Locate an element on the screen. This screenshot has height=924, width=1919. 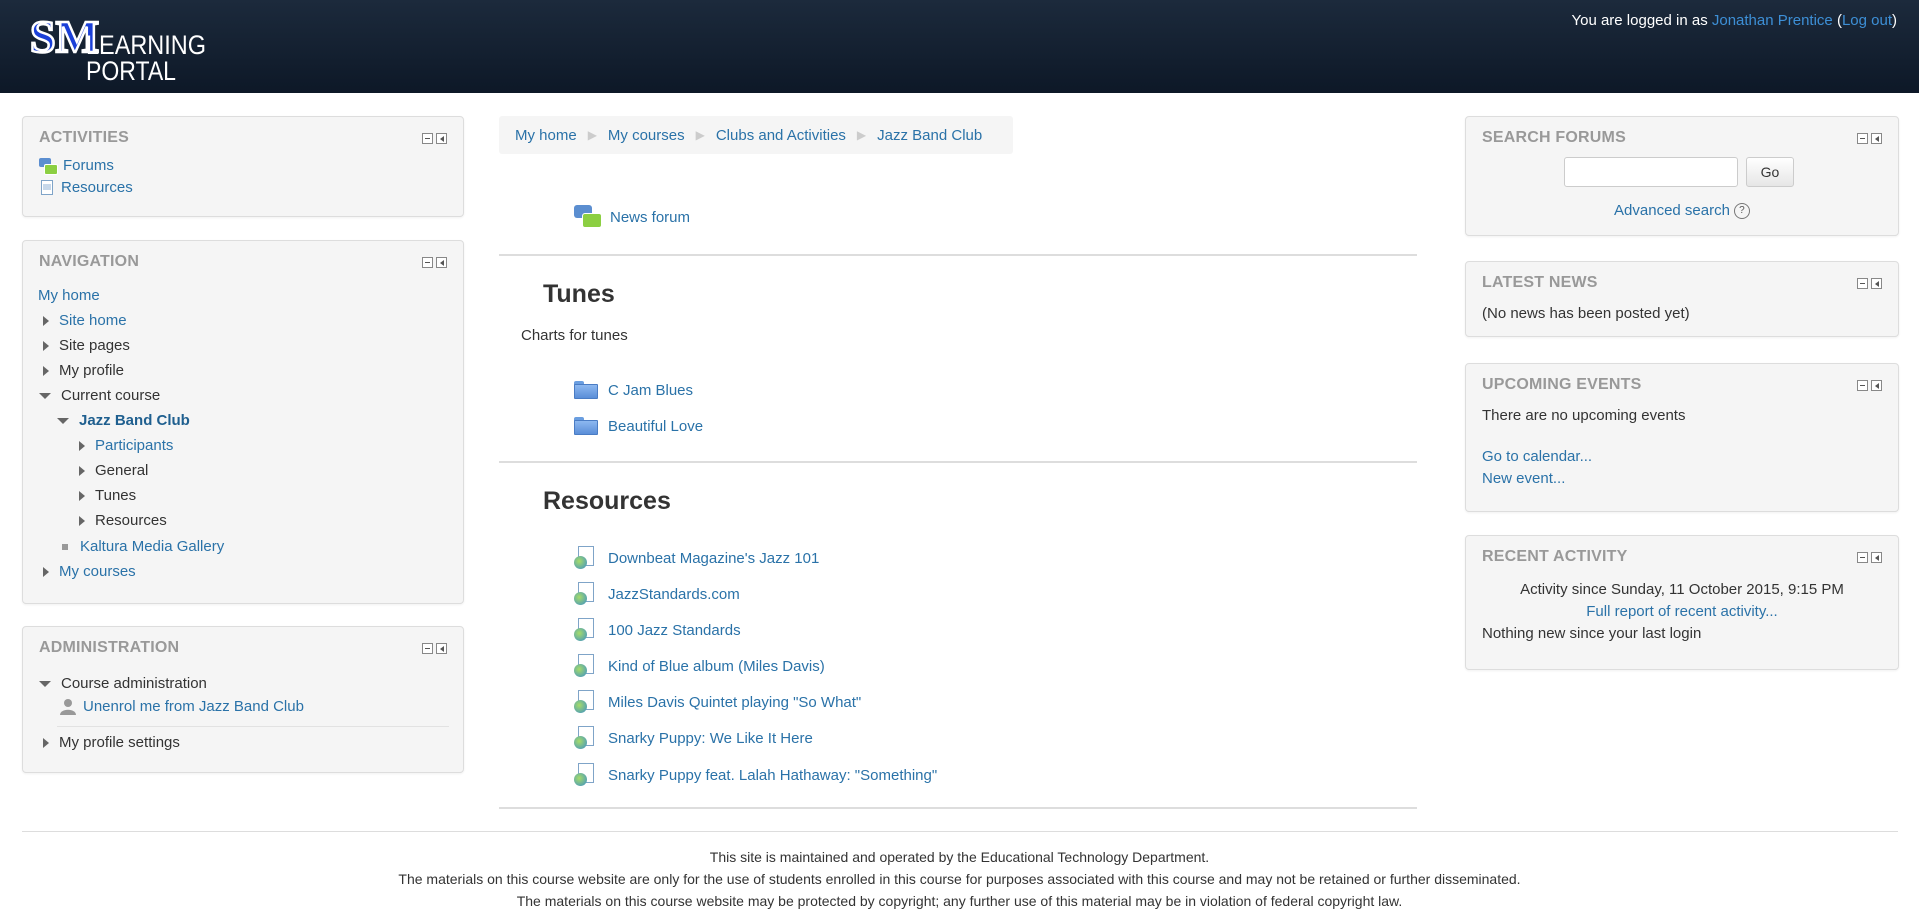
nav-label: Jazz Band Club is located at coordinates (134, 420).